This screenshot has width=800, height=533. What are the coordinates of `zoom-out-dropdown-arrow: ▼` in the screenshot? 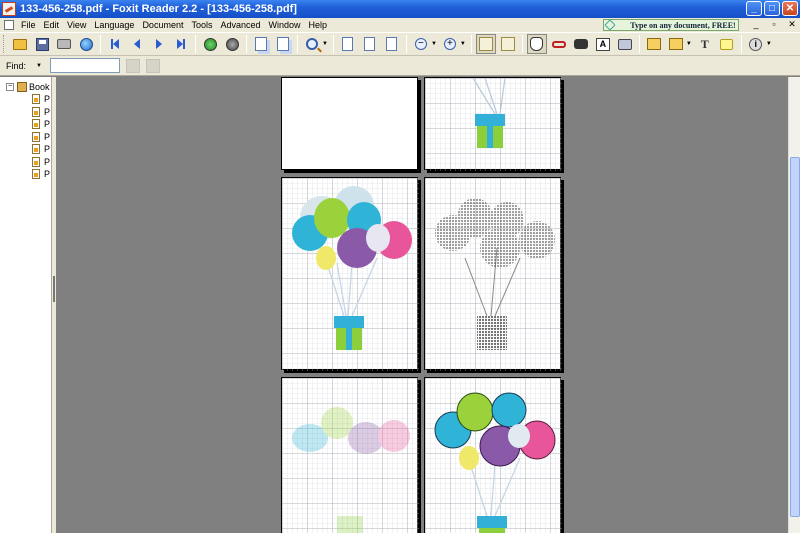 It's located at (434, 44).